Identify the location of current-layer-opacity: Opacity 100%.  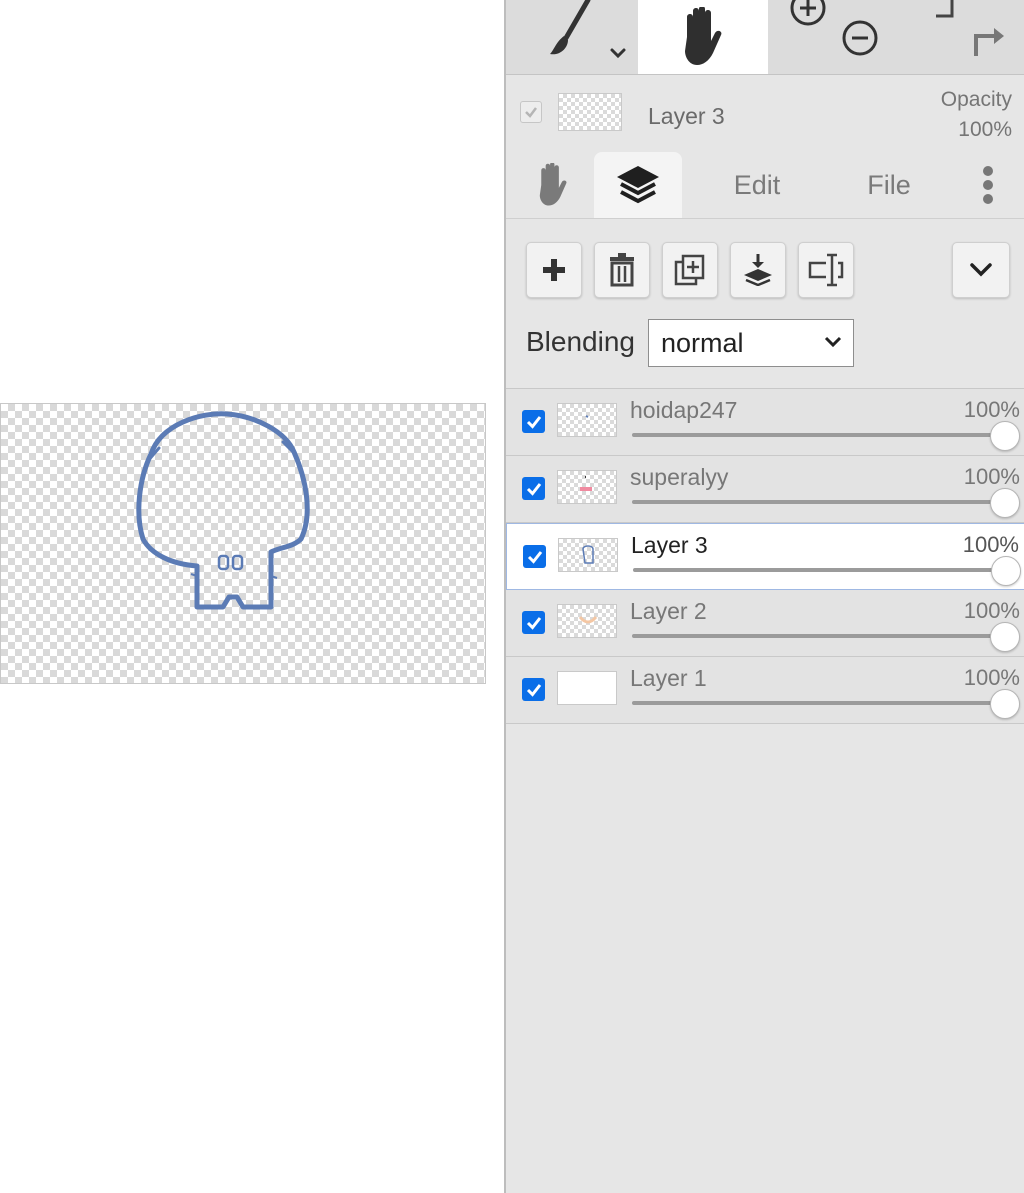
(976, 115).